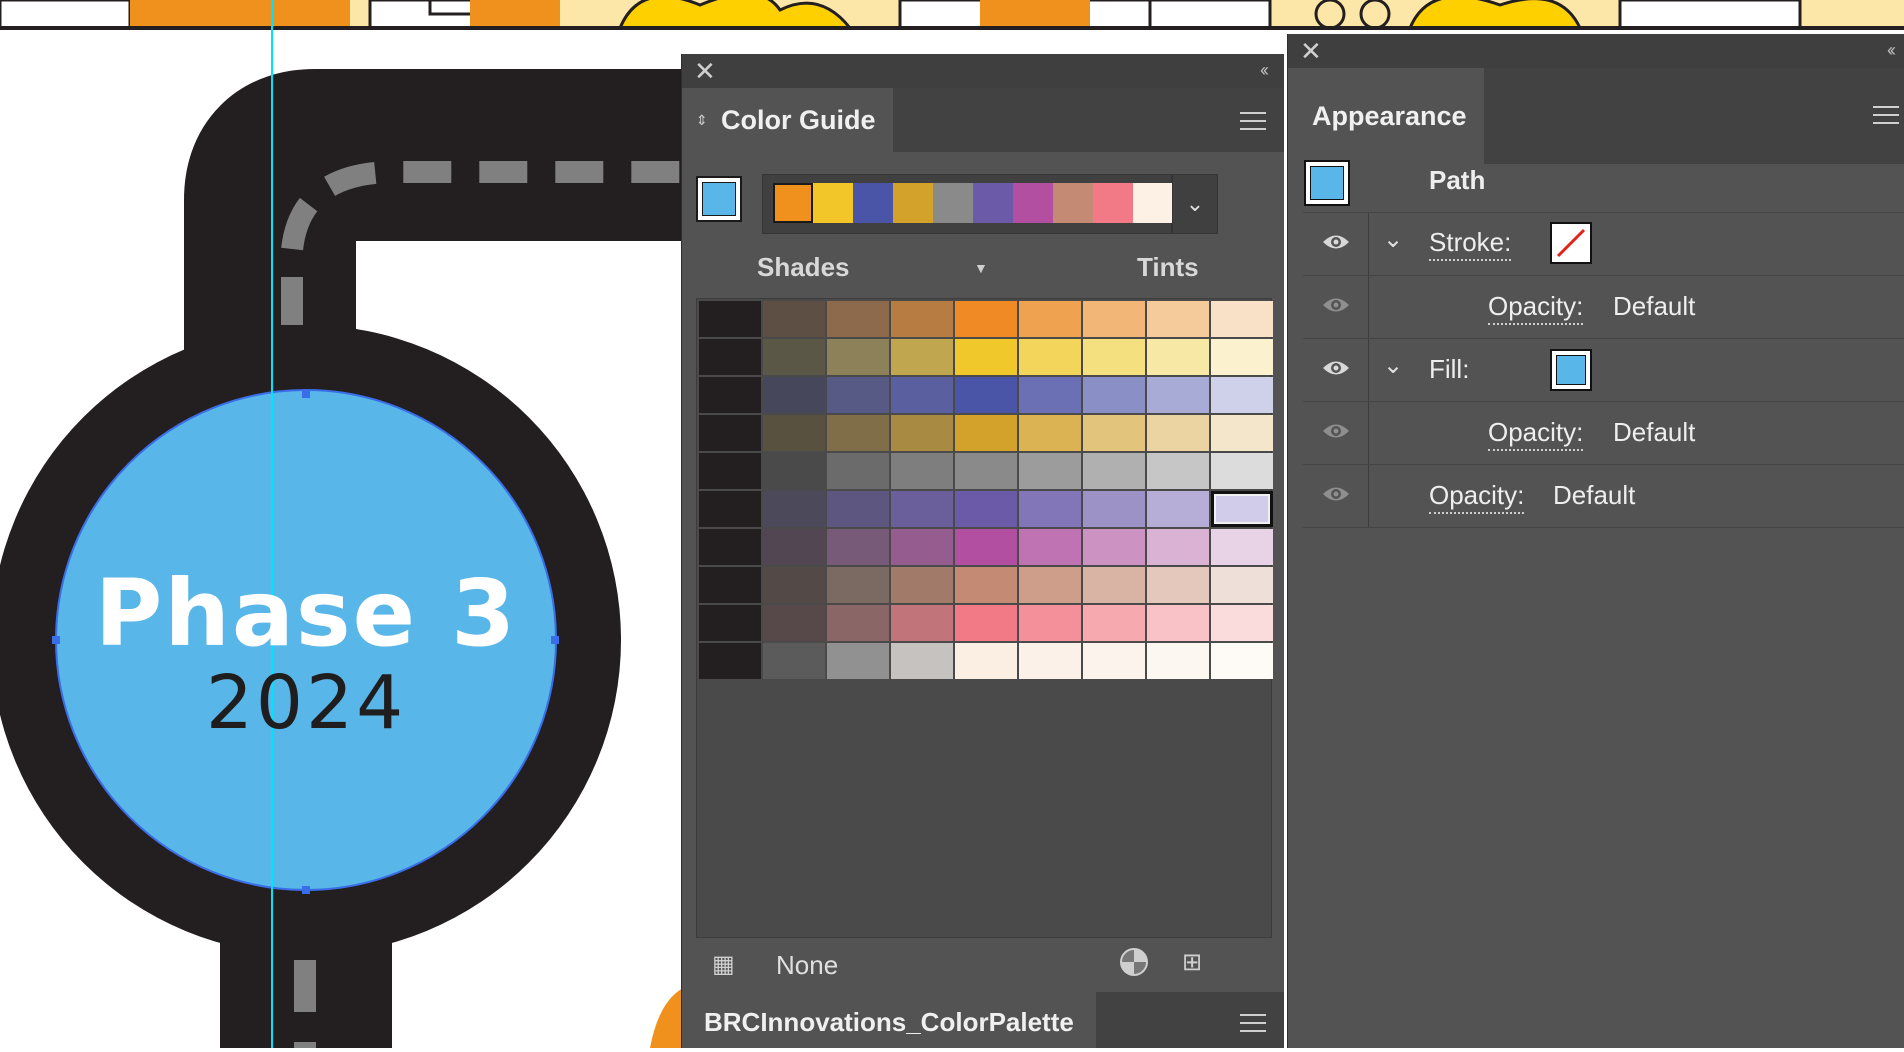  What do you see at coordinates (983, 71) in the screenshot?
I see `color-guide-titlebar: ✕ ‹‹` at bounding box center [983, 71].